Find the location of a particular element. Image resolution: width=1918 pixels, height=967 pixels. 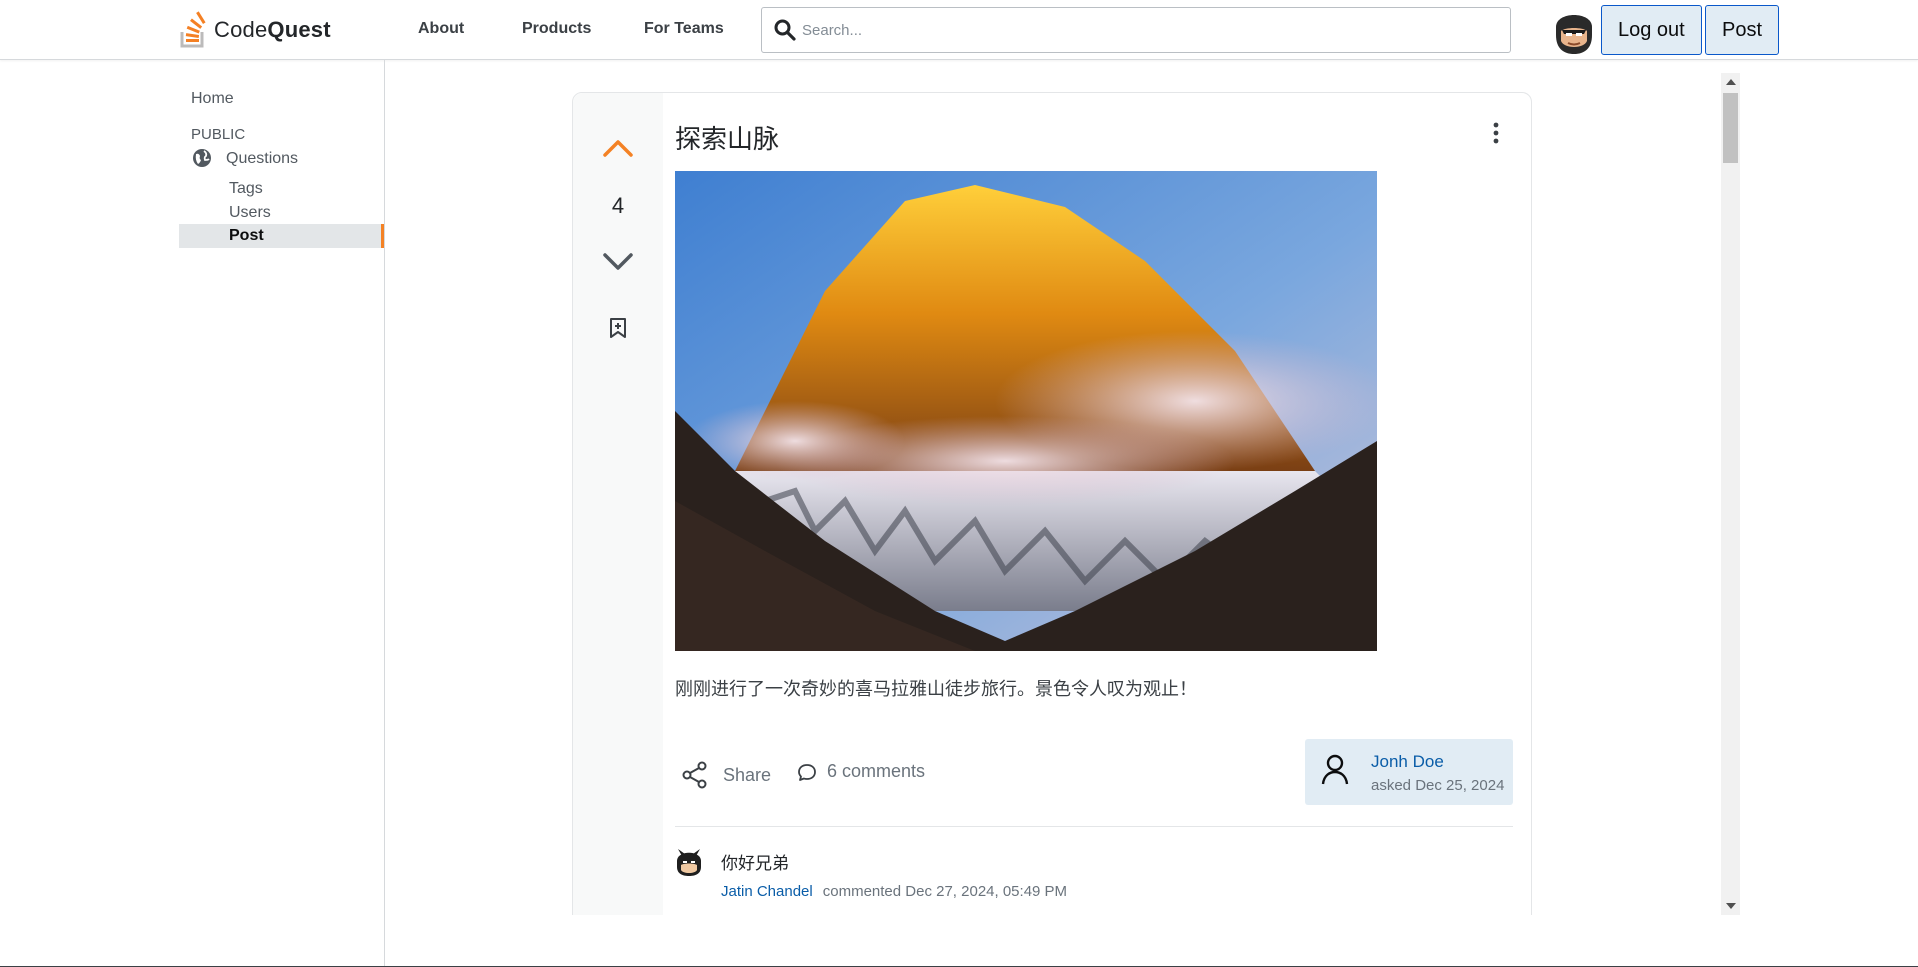

more-options-icon is located at coordinates (1496, 133).